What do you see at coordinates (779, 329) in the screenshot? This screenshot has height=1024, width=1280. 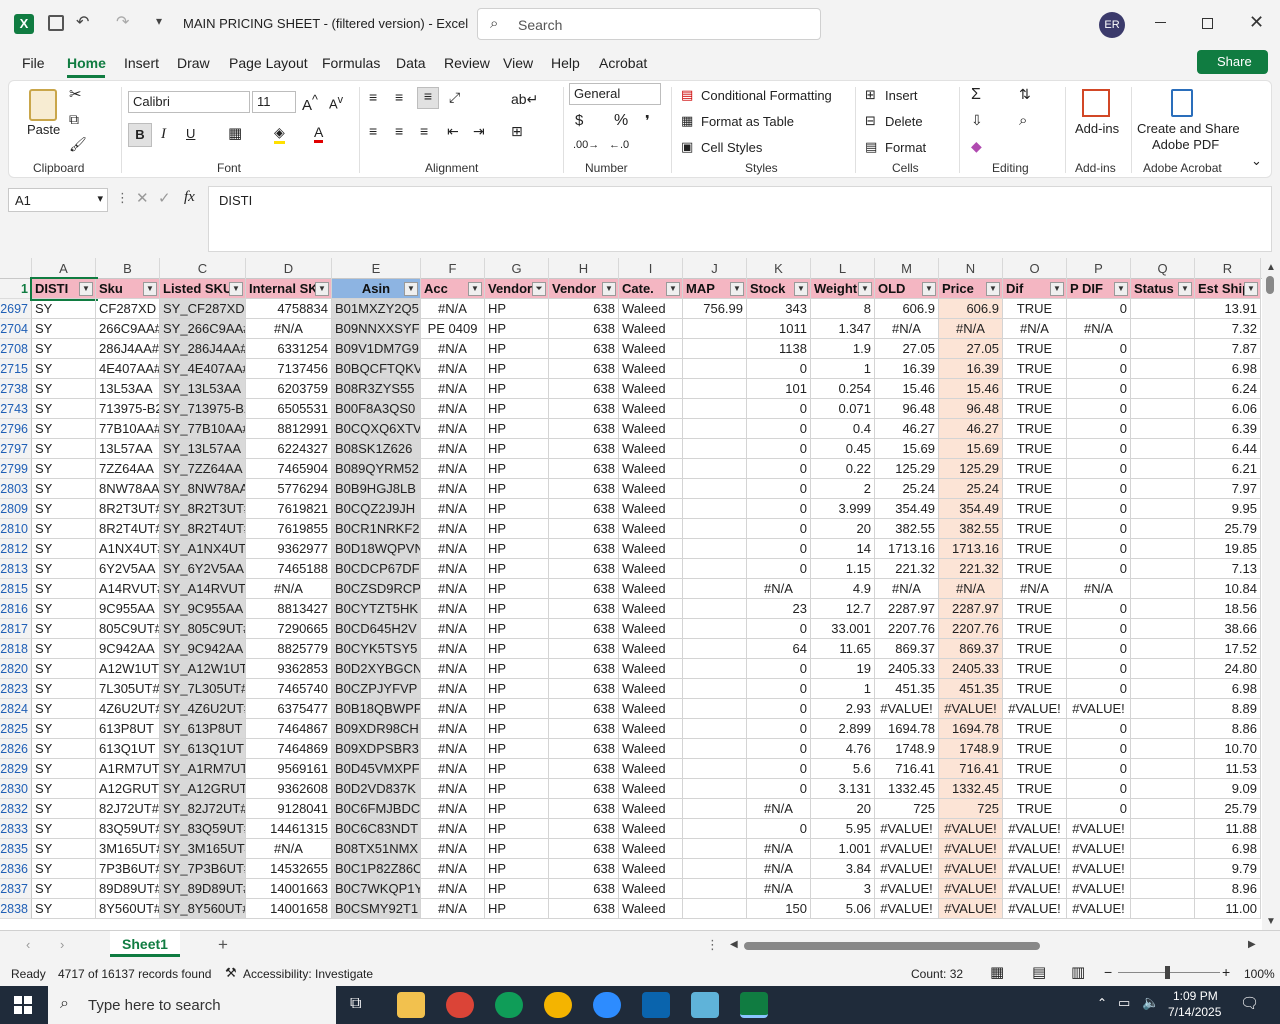 I see `cell: 1011` at bounding box center [779, 329].